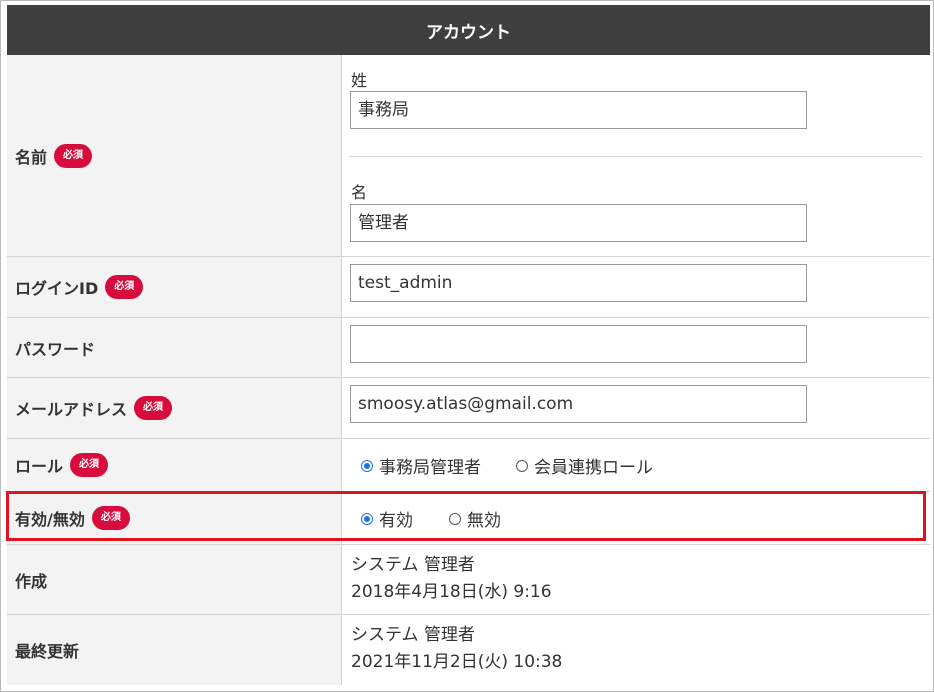 The image size is (934, 692). I want to click on role-option-admin-label: 事務局管理者, so click(430, 468).